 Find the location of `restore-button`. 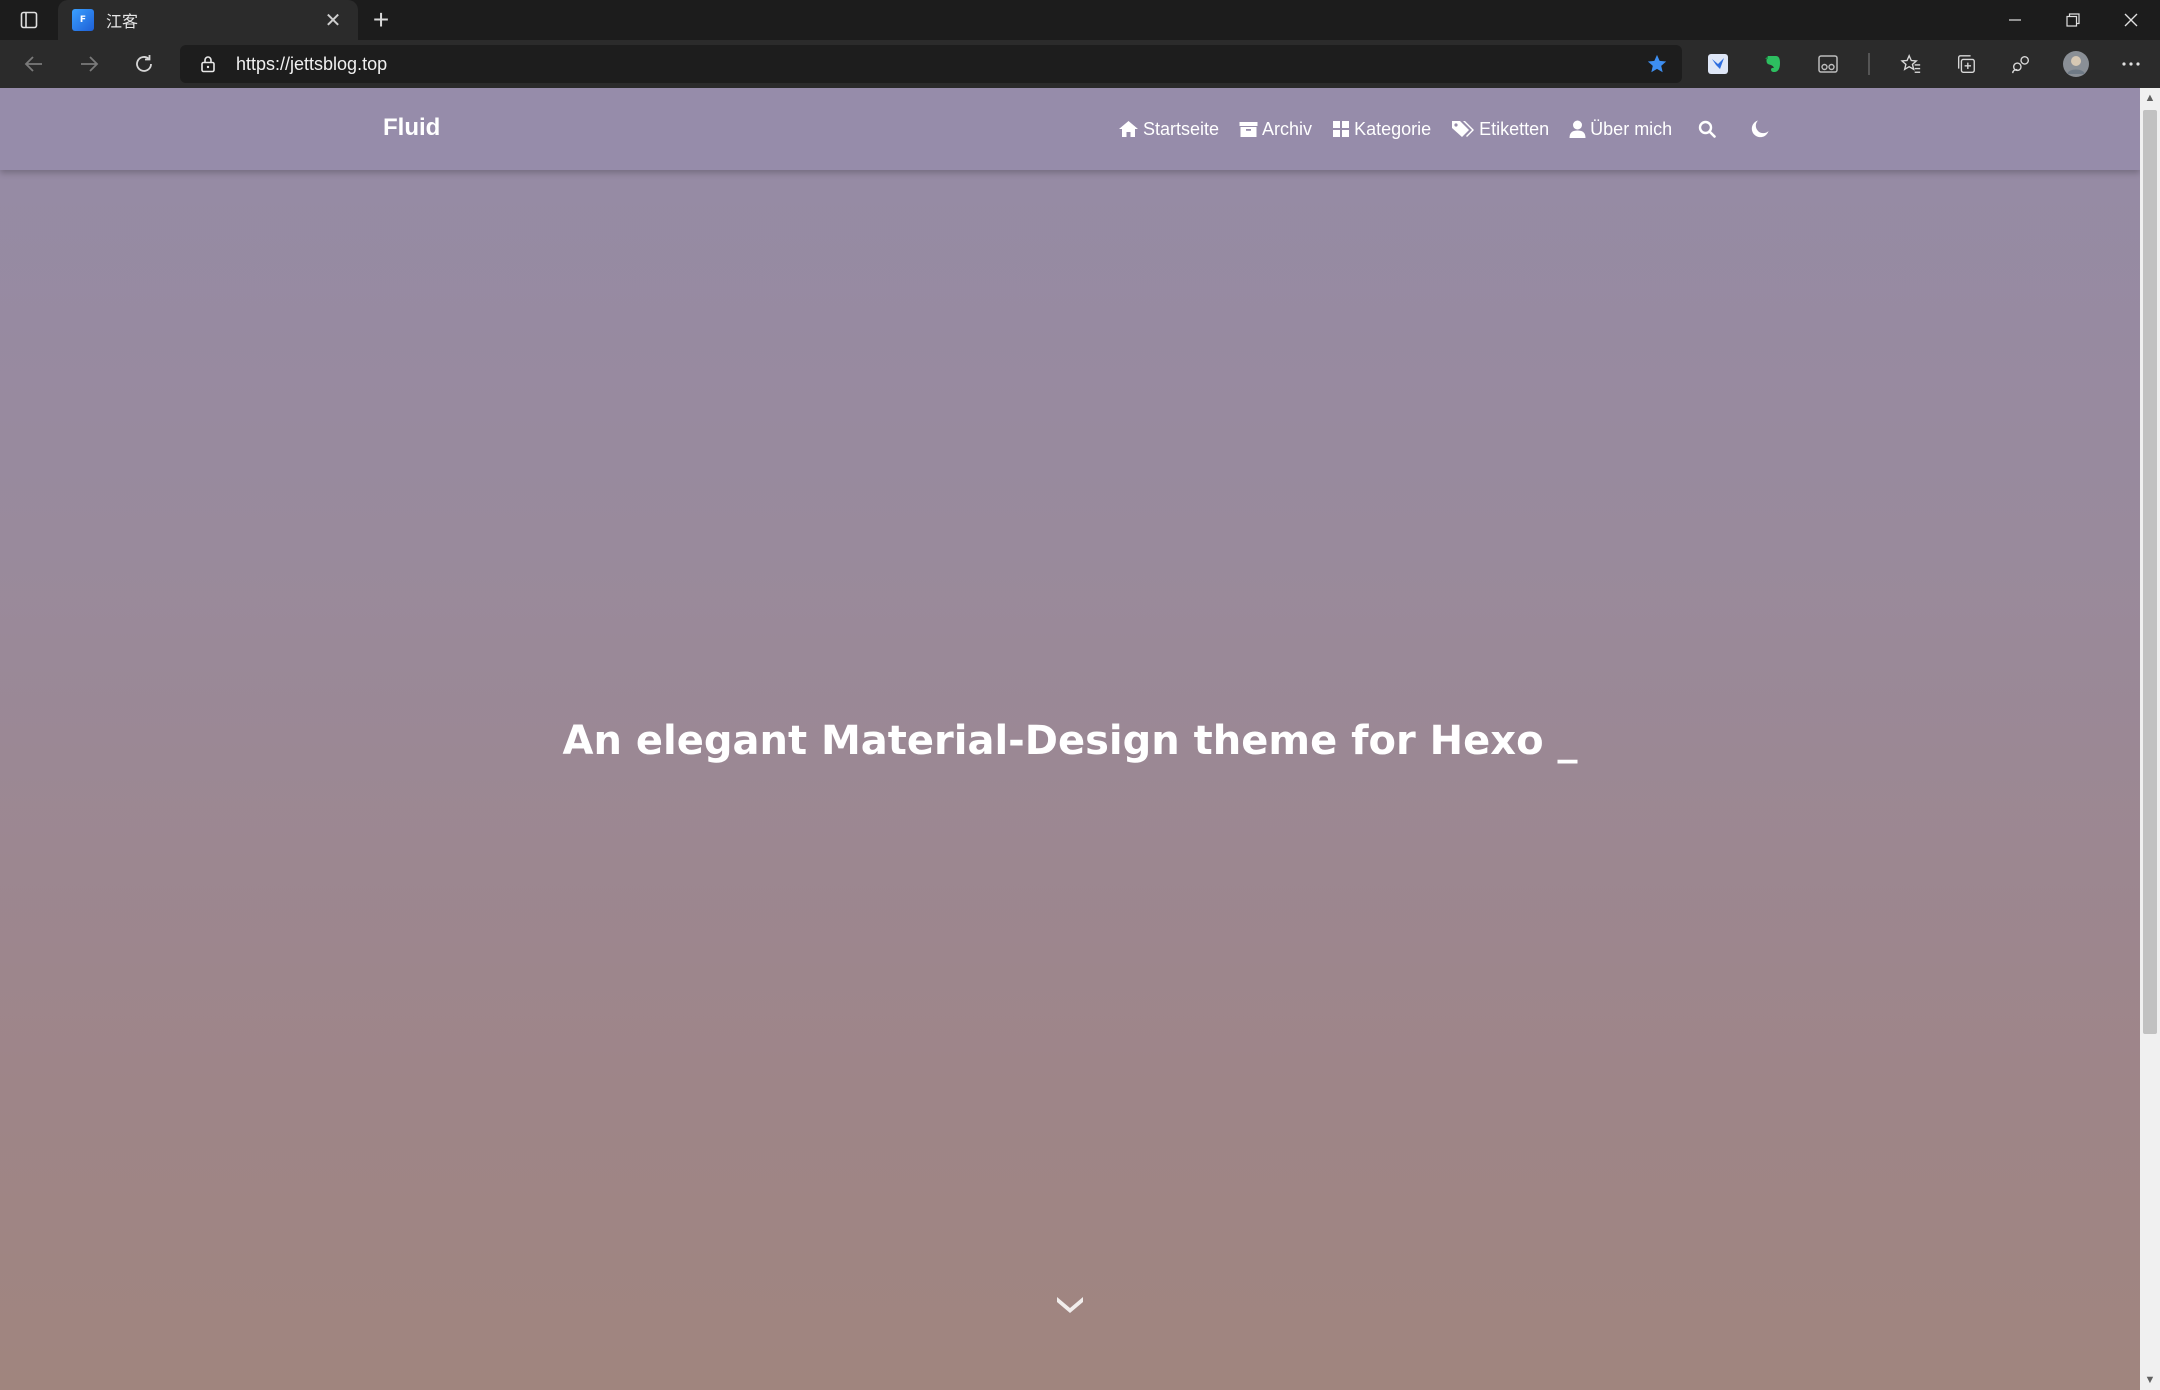

restore-button is located at coordinates (2073, 20).